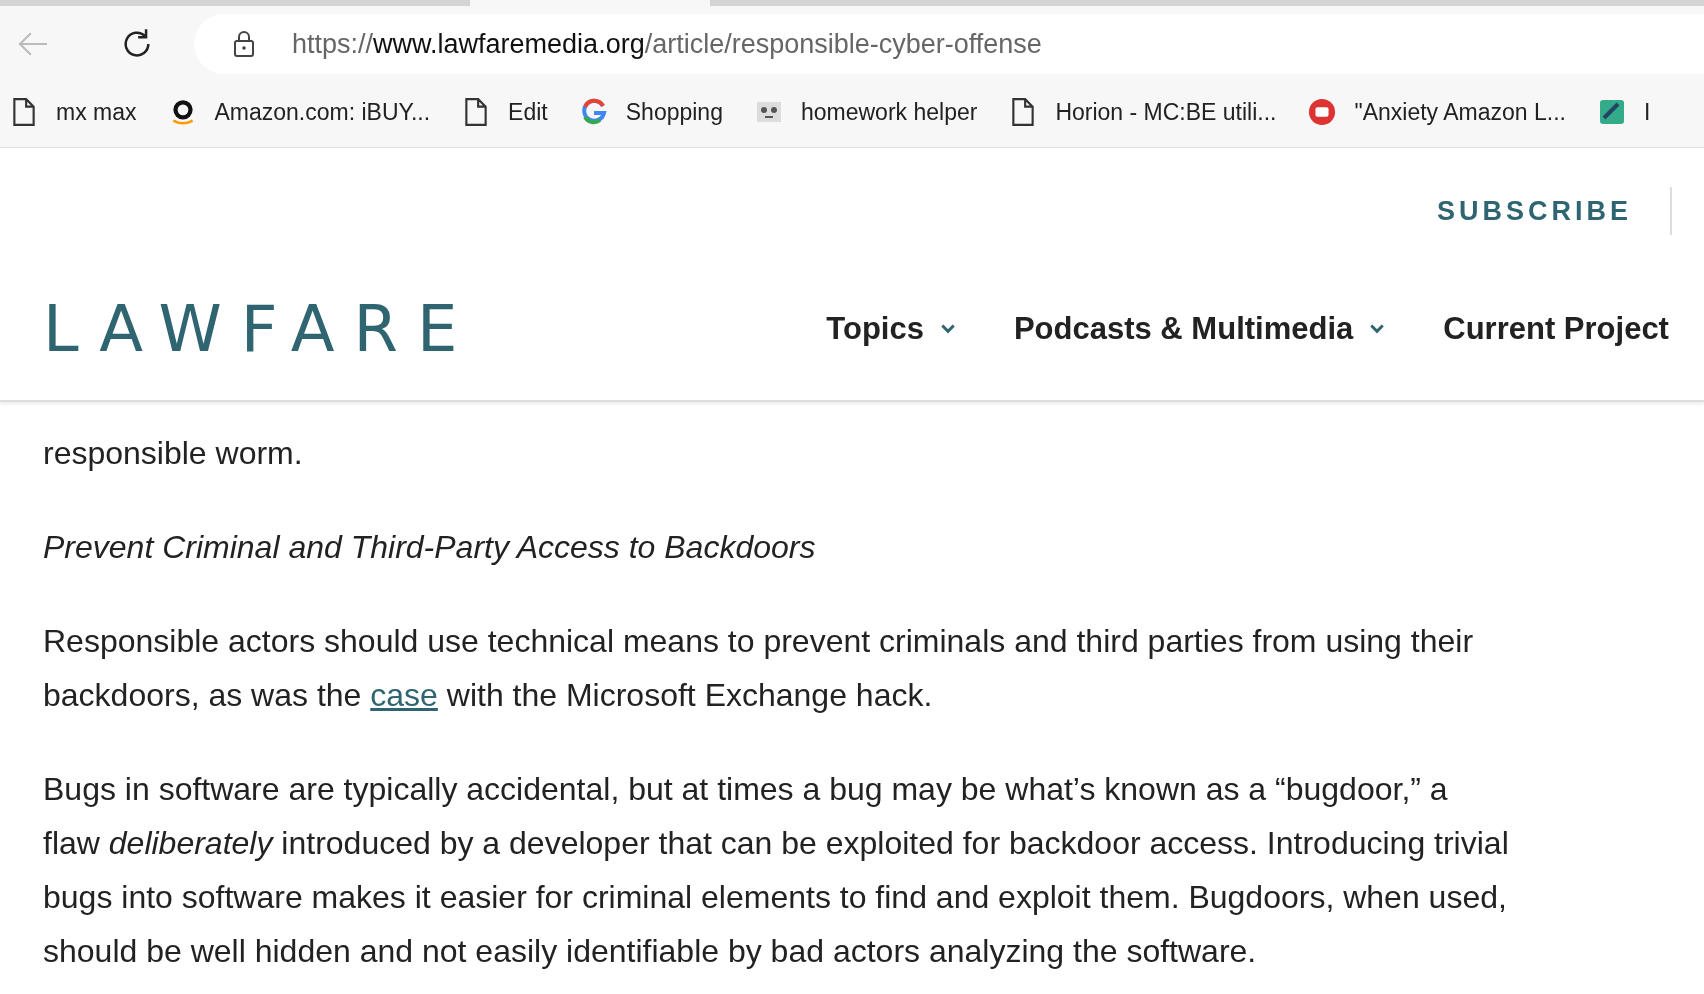 The width and height of the screenshot is (1704, 994). I want to click on paragraph: responsible worm., so click(173, 453).